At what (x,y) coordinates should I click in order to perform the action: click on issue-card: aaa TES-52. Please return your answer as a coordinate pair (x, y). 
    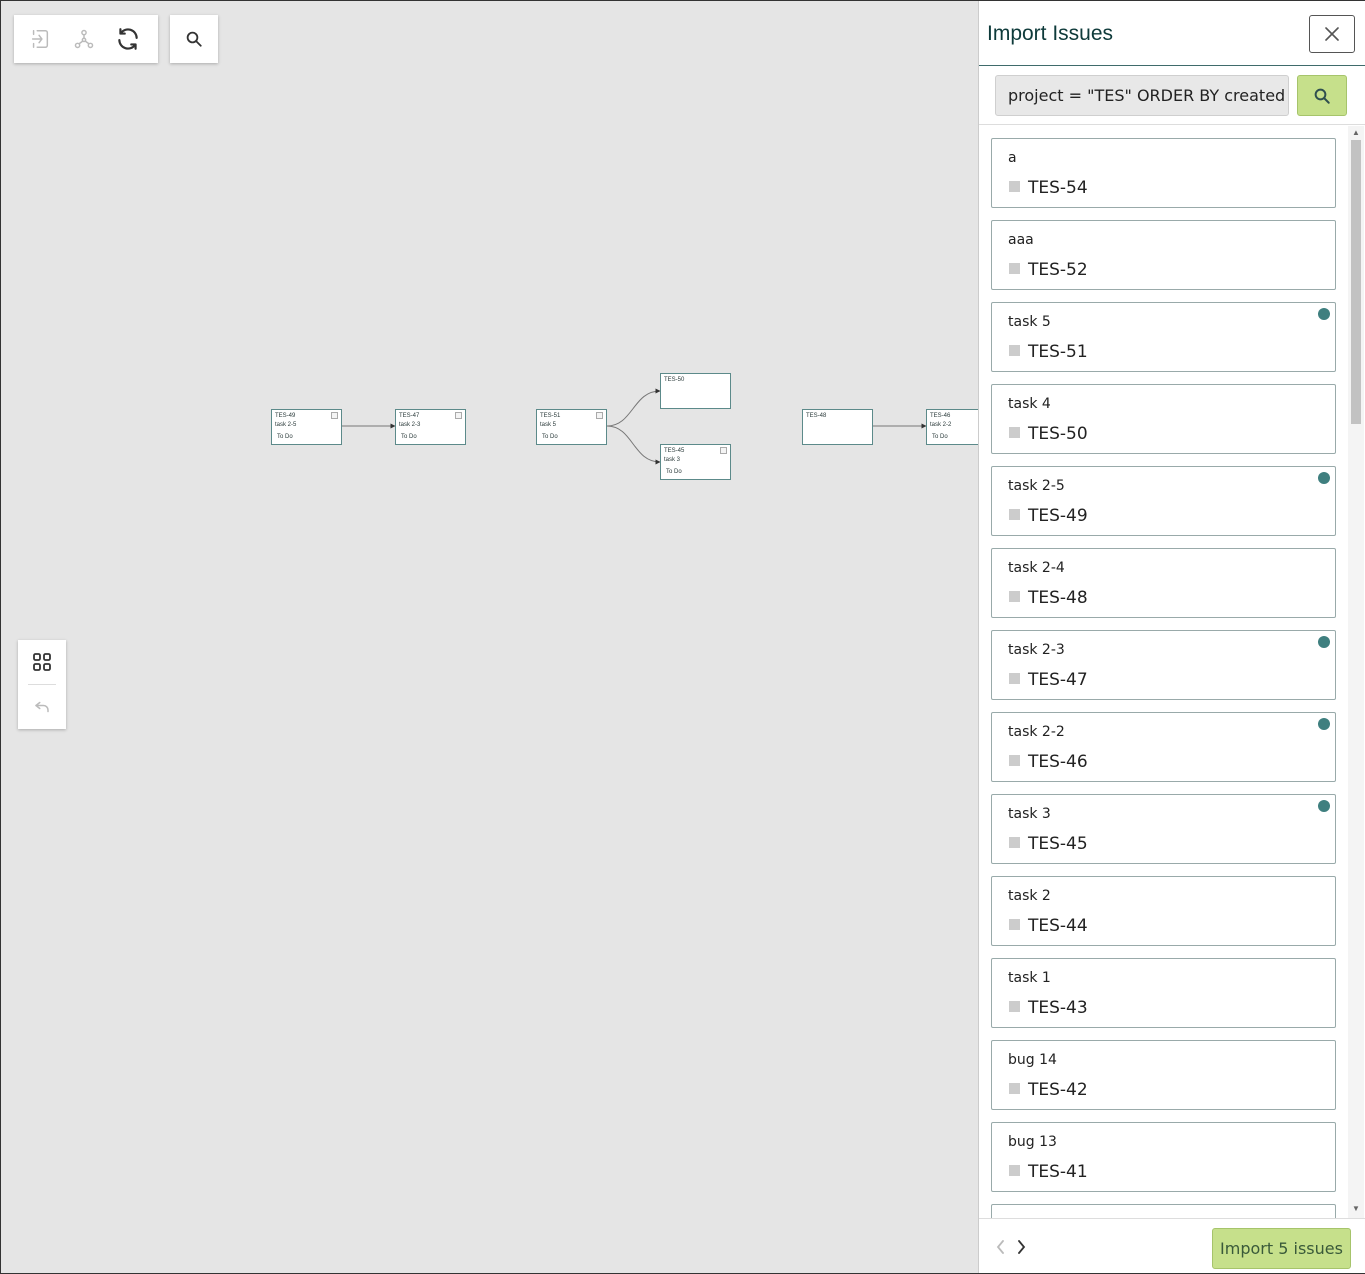
    Looking at the image, I should click on (1163, 255).